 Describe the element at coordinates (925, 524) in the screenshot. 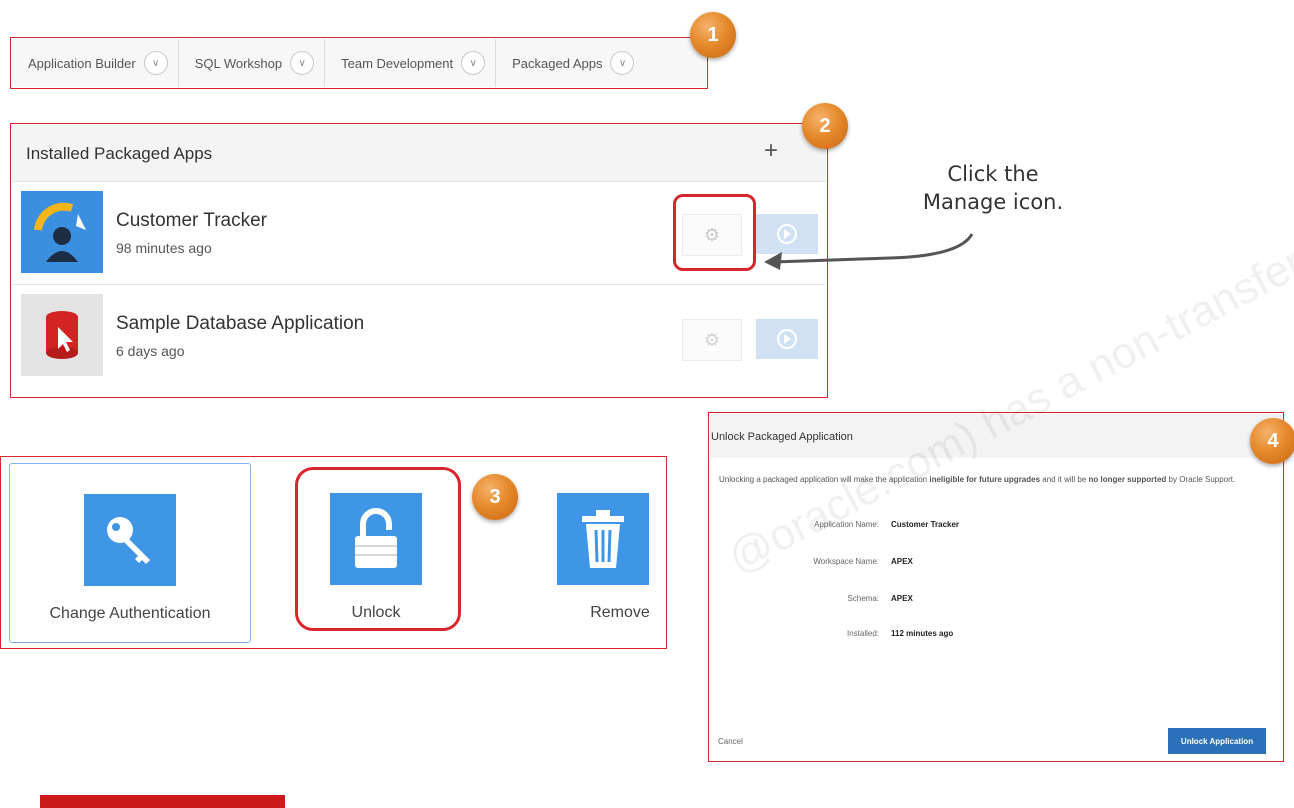

I see `field-value: Customer Tracker` at that location.